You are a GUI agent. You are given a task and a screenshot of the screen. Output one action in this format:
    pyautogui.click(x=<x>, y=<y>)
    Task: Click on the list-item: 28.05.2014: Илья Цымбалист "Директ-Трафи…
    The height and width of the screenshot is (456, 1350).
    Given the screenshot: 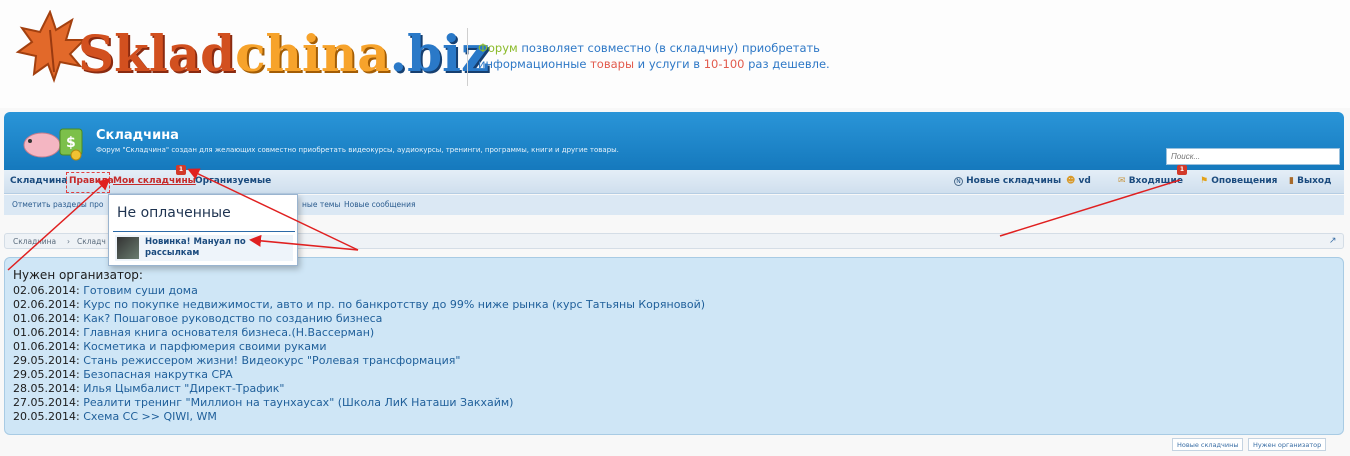 What is the action you would take?
    pyautogui.click(x=149, y=388)
    